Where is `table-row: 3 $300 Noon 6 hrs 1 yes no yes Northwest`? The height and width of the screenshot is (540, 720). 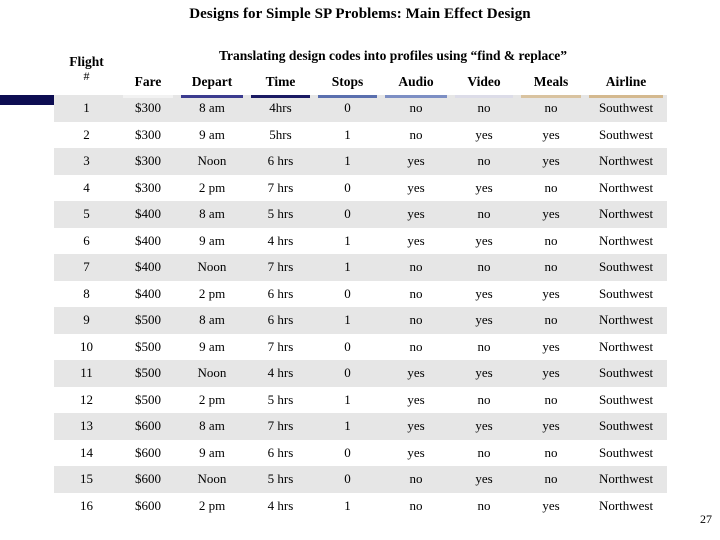 table-row: 3 $300 Noon 6 hrs 1 yes no yes Northwest is located at coordinates (361, 161).